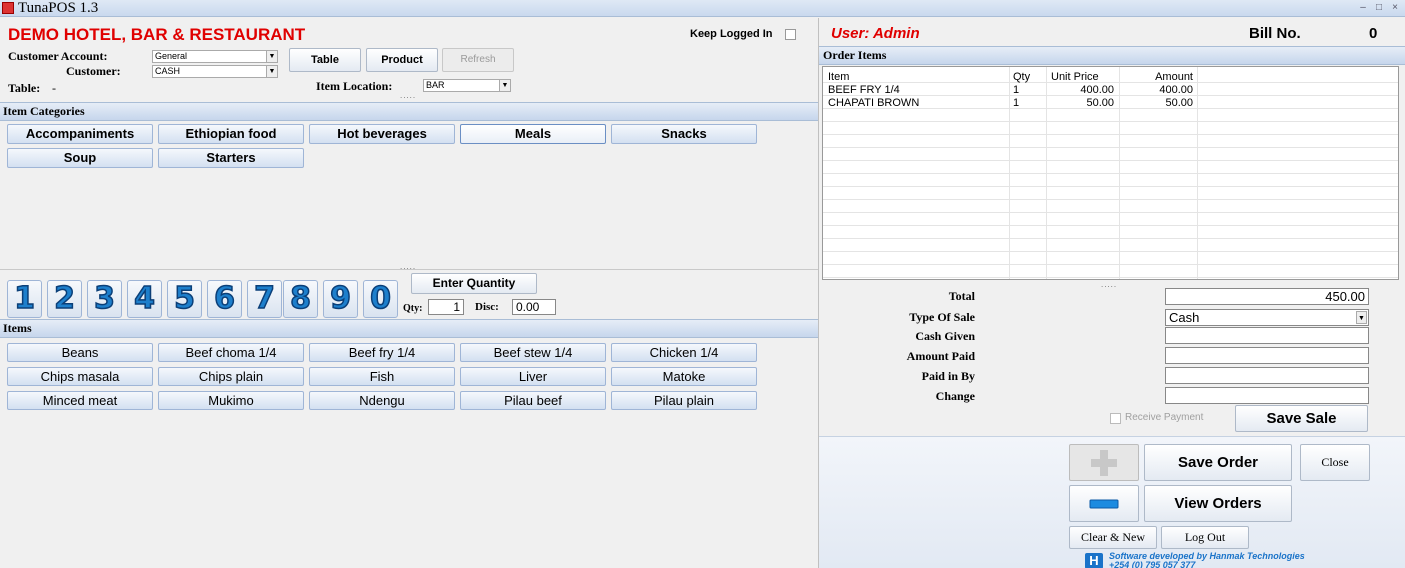 This screenshot has width=1405, height=568. Describe the element at coordinates (80, 400) in the screenshot. I see `item-button-minced-meat: Minced meat` at that location.